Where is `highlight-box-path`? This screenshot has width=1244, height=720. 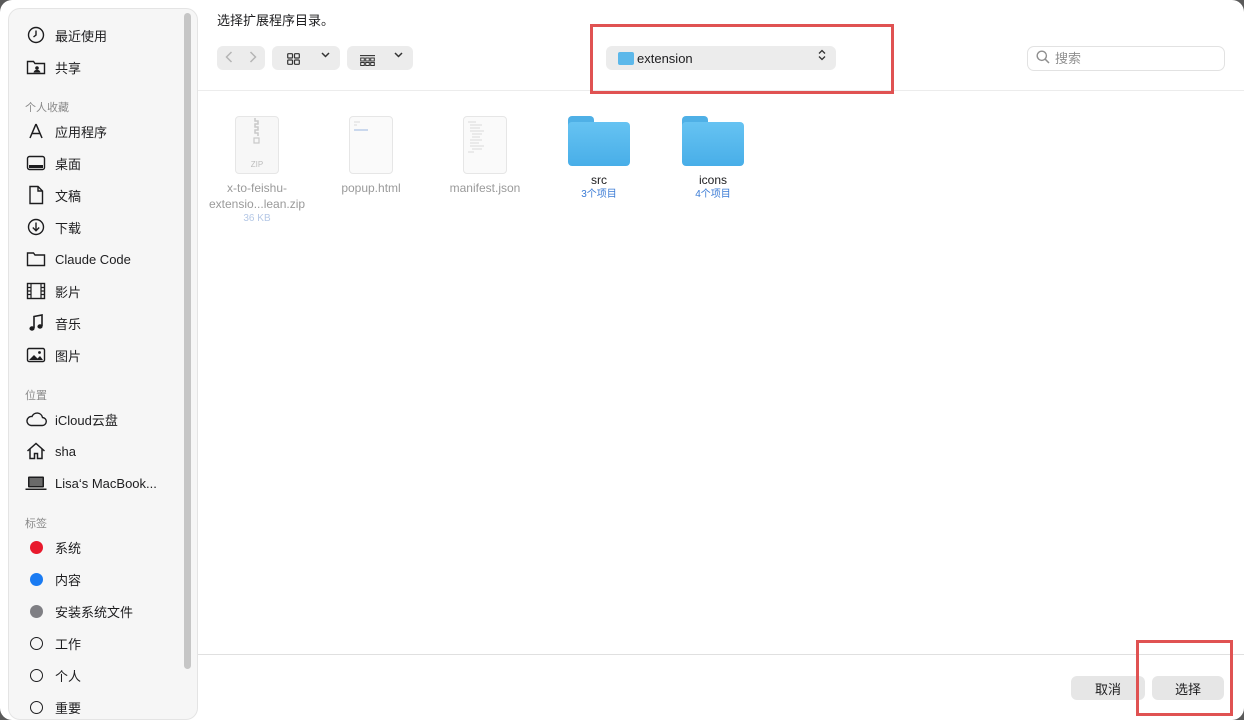 highlight-box-path is located at coordinates (742, 59).